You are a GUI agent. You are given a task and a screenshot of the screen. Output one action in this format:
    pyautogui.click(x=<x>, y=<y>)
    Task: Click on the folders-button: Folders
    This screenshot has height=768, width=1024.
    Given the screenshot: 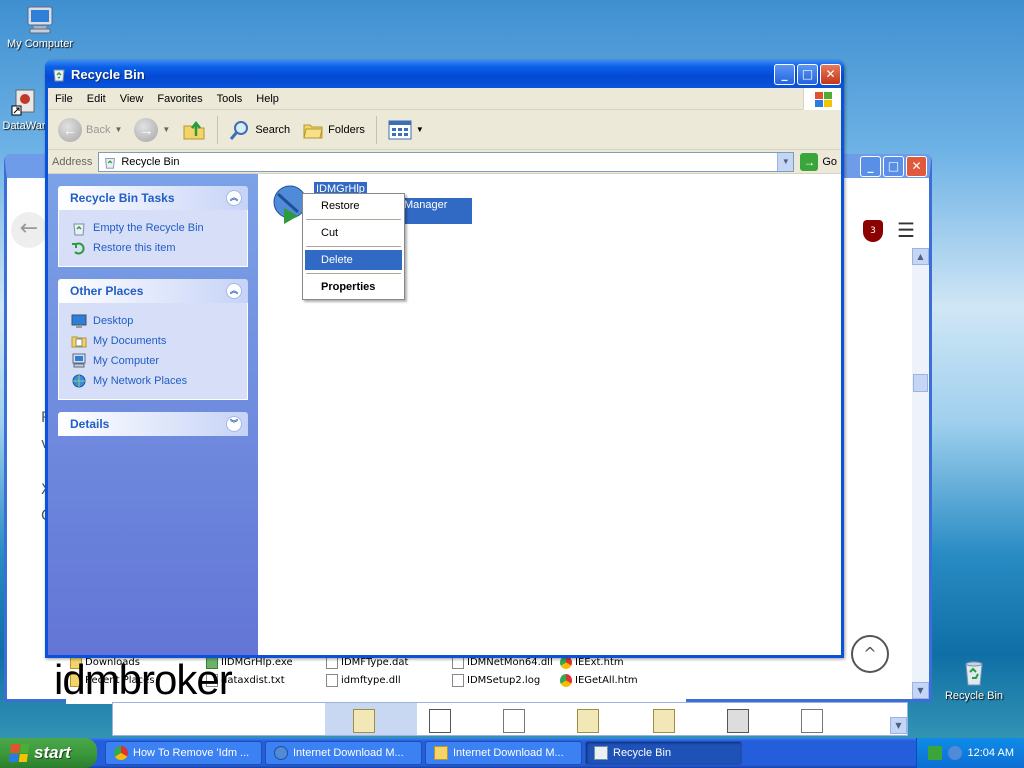 What is the action you would take?
    pyautogui.click(x=333, y=130)
    